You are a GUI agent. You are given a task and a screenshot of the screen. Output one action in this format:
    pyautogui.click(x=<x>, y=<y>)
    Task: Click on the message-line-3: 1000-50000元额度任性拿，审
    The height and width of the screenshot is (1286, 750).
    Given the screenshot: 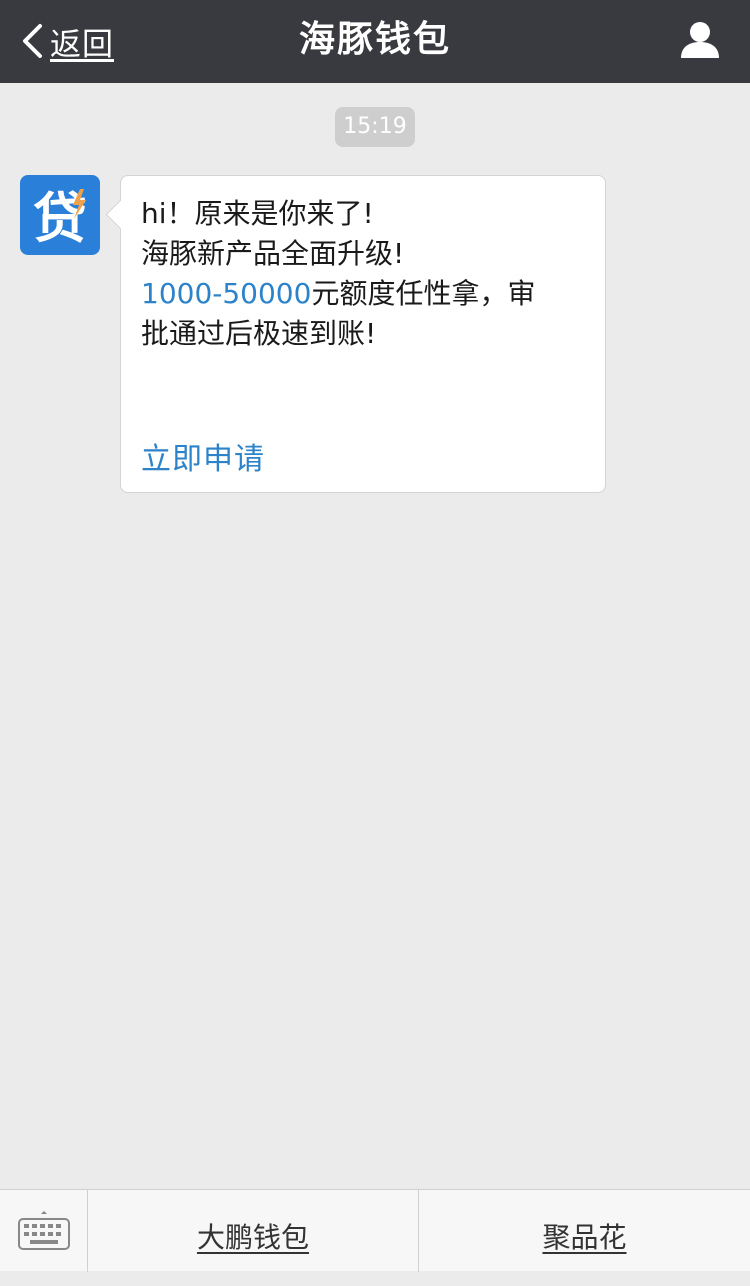 What is the action you would take?
    pyautogui.click(x=366, y=294)
    